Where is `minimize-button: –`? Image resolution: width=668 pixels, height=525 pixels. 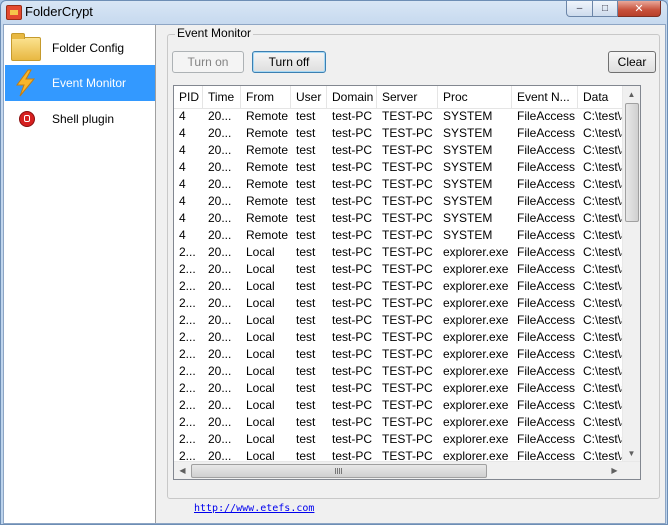 minimize-button: – is located at coordinates (579, 9).